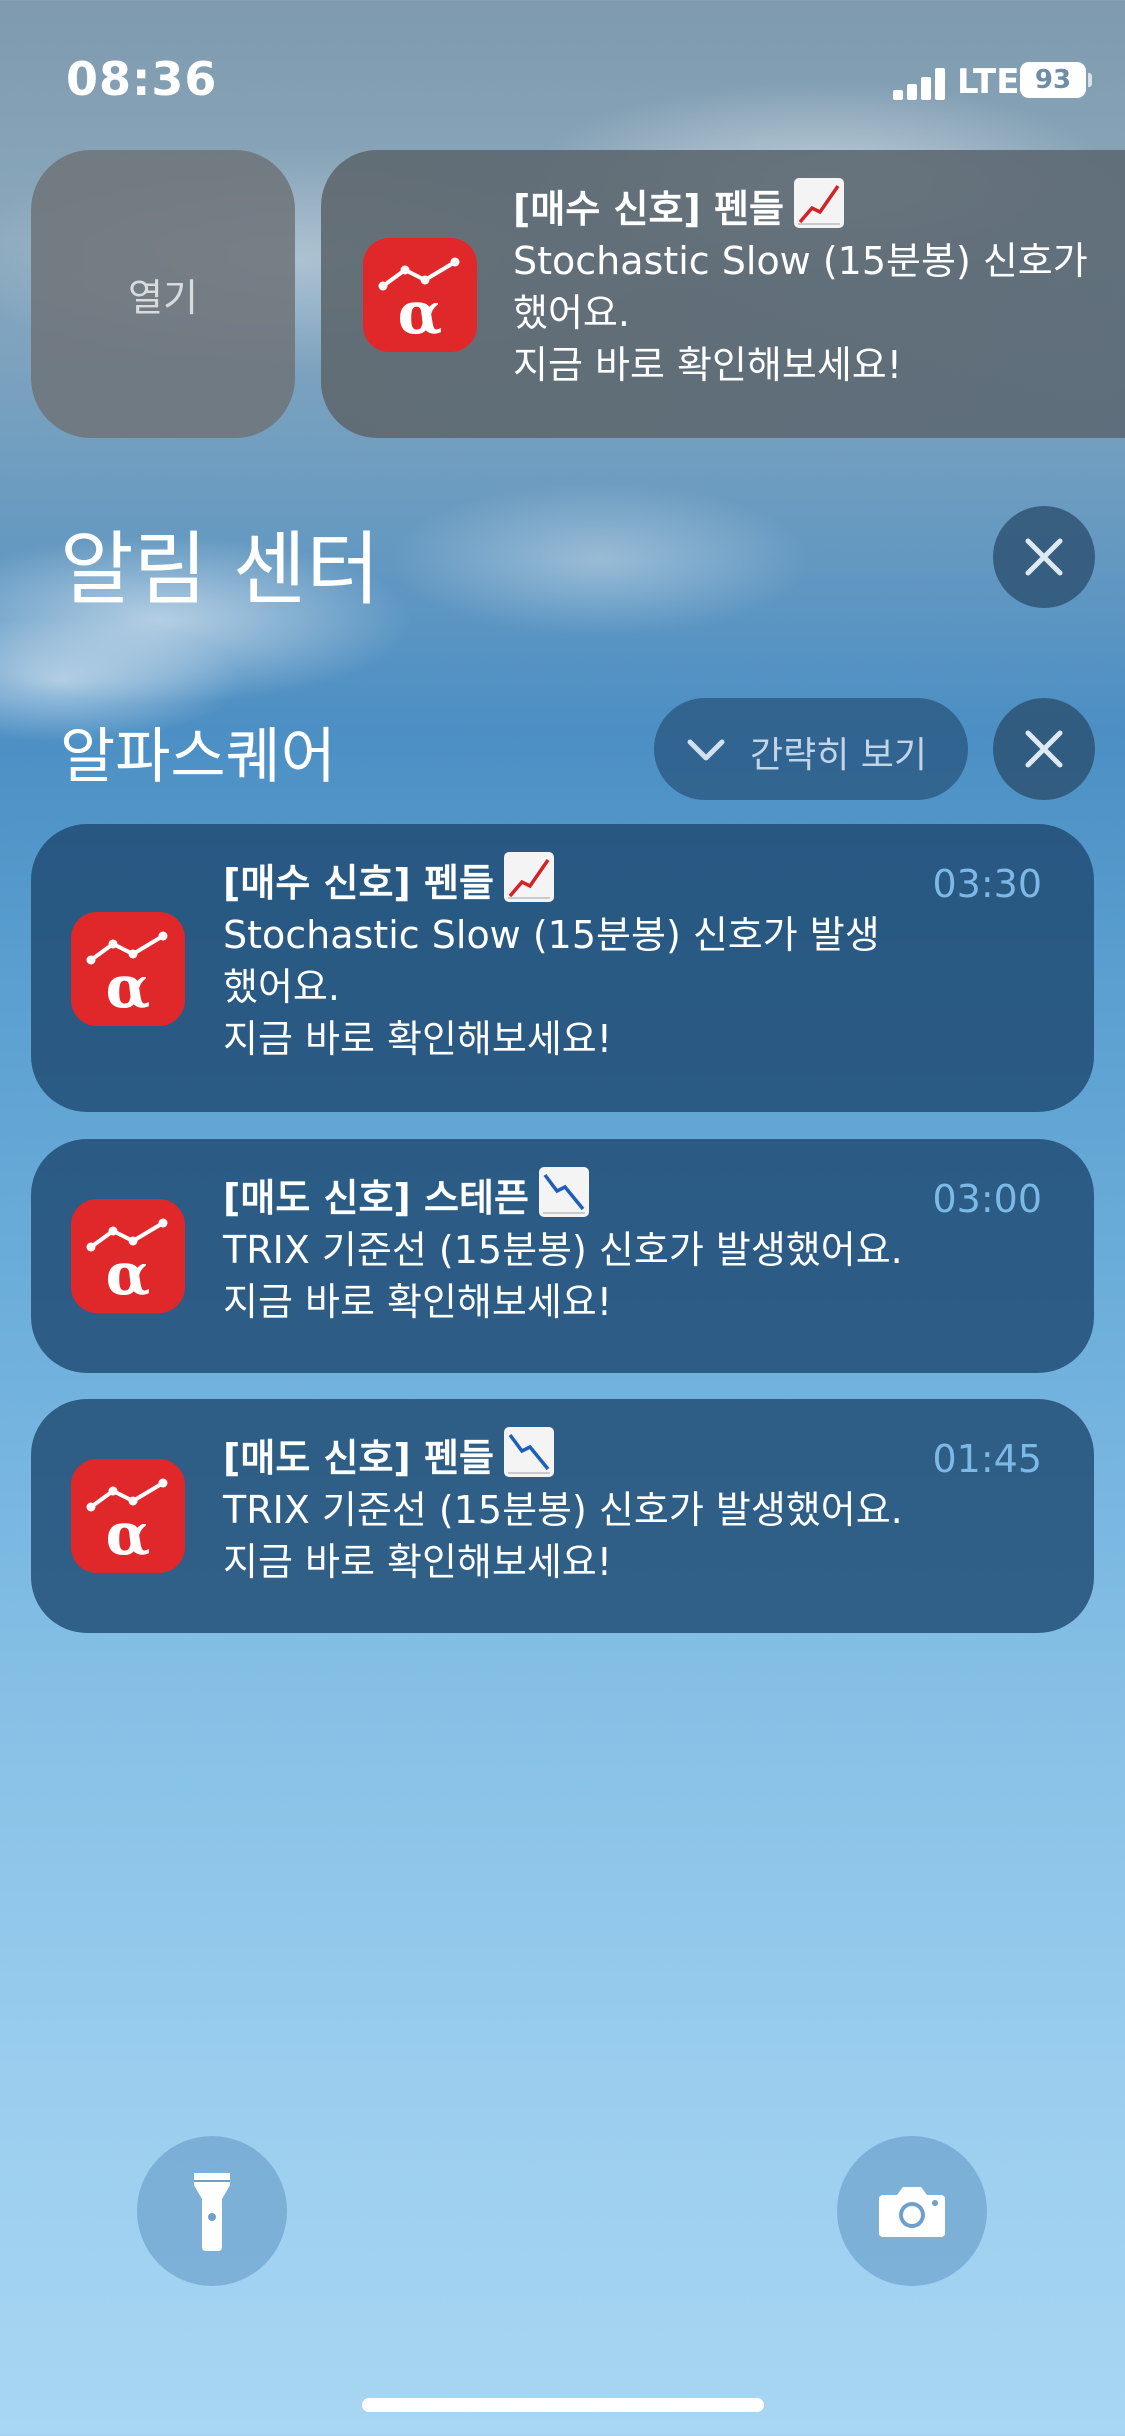 This screenshot has height=2436, width=1125. What do you see at coordinates (358, 1458) in the screenshot?
I see `notification-title: [매도 신호] 펜들` at bounding box center [358, 1458].